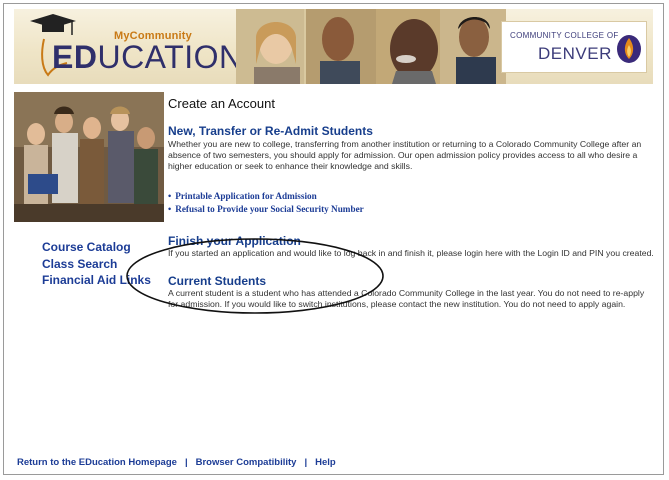 The image size is (669, 480). What do you see at coordinates (53, 24) in the screenshot?
I see `graduation-cap-icon` at bounding box center [53, 24].